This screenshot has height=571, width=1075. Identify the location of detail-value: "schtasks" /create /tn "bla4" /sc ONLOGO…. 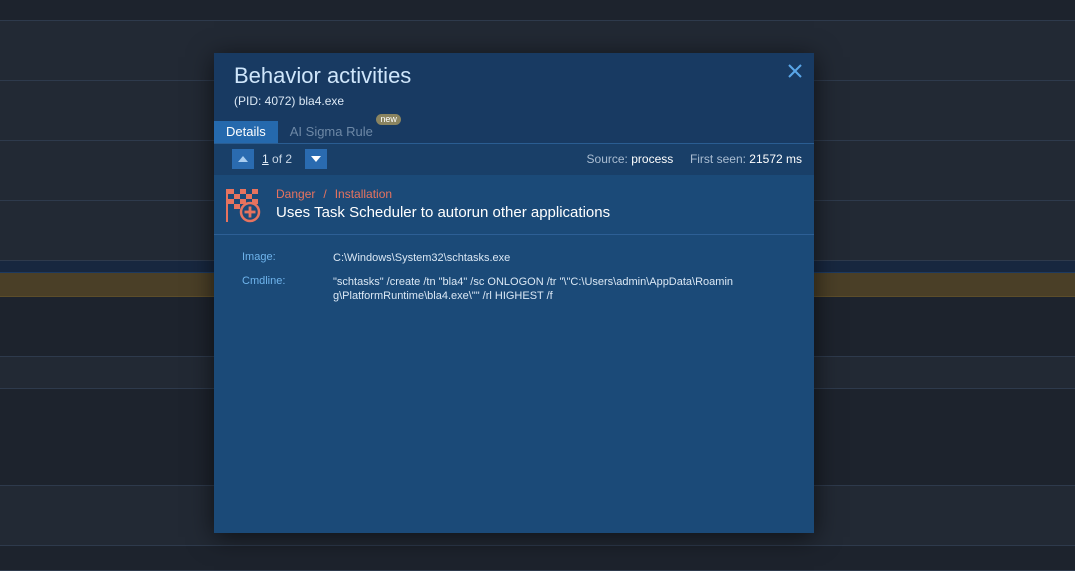
(533, 289).